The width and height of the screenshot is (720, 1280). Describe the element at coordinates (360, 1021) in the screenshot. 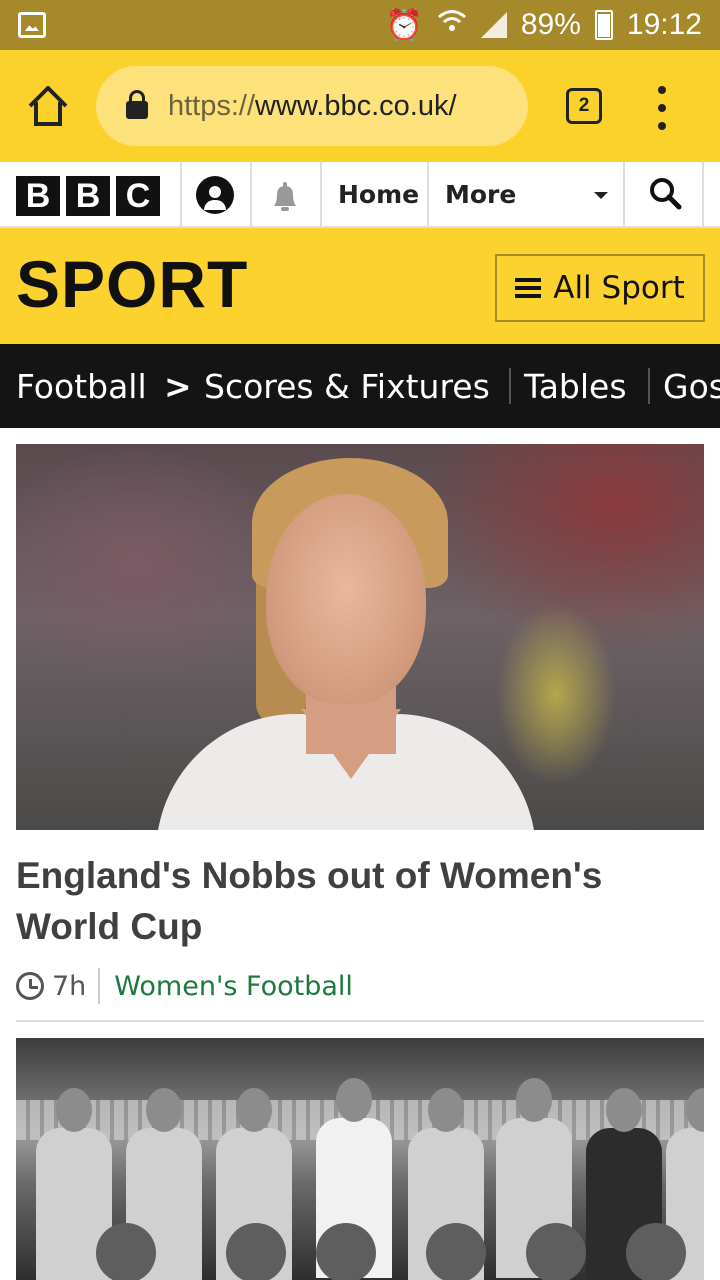

I see `story-divider` at that location.